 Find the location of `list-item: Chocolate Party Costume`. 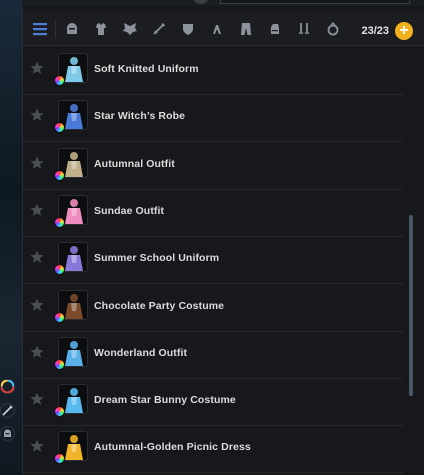

list-item: Chocolate Party Costume is located at coordinates (213, 308).